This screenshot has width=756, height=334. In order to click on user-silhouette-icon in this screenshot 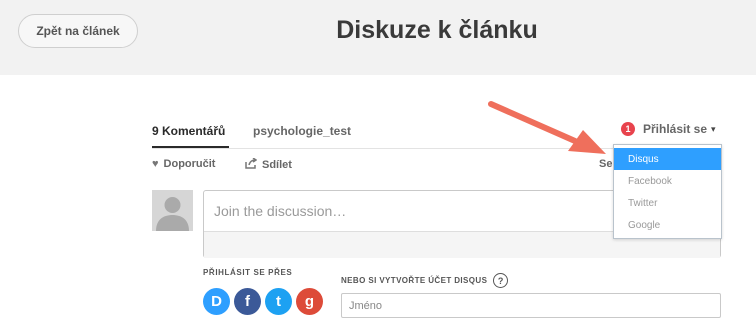, I will do `click(172, 214)`.